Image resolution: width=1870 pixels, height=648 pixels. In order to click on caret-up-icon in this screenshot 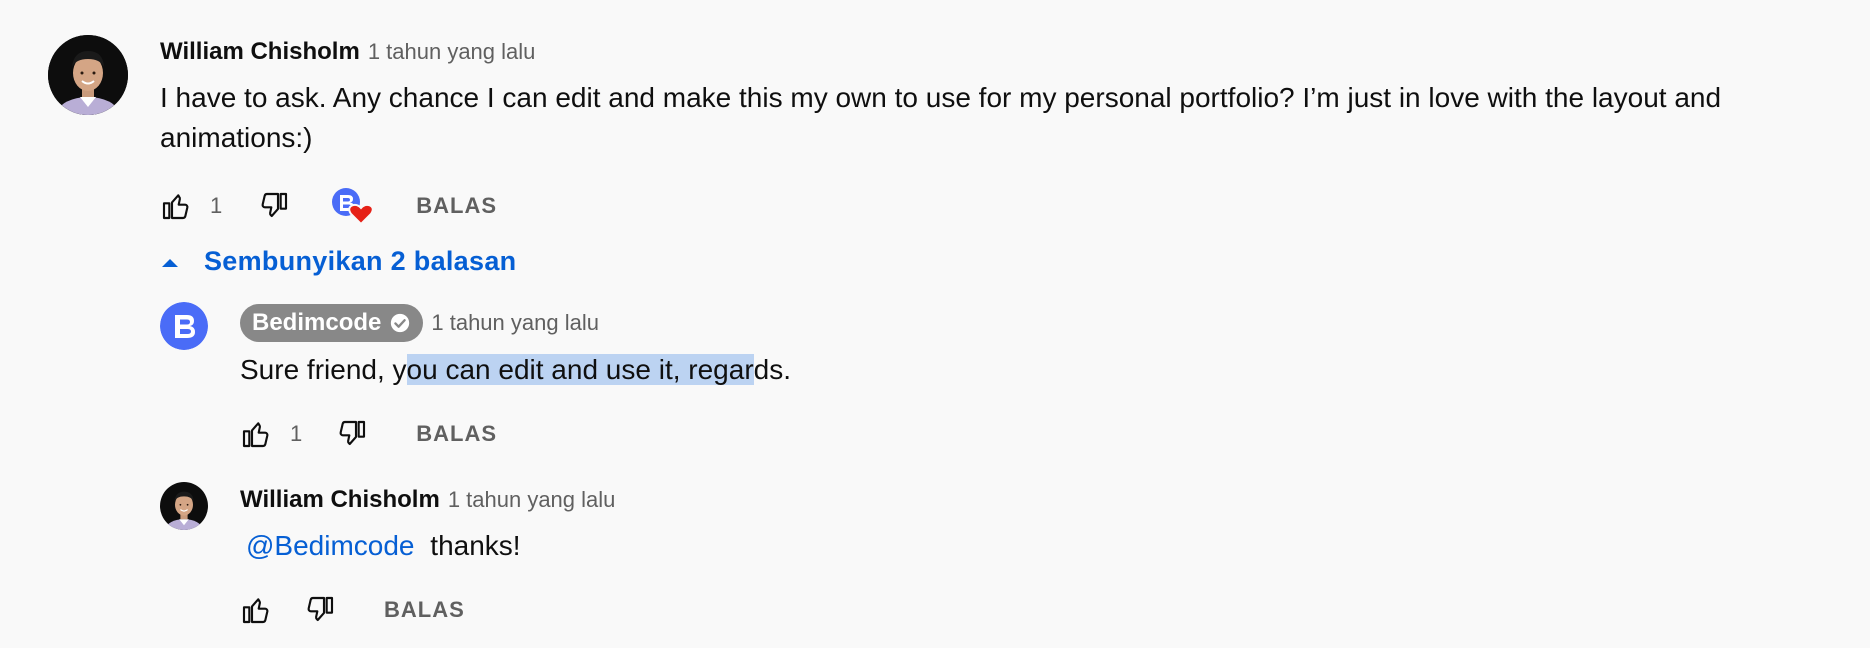, I will do `click(170, 262)`.